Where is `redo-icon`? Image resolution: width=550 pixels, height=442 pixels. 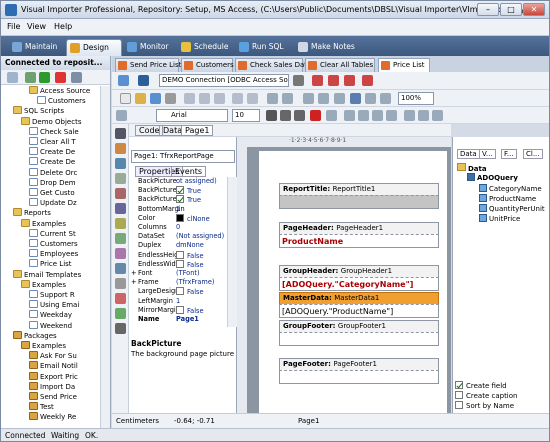
redo-icon is located at coordinates (252, 98).